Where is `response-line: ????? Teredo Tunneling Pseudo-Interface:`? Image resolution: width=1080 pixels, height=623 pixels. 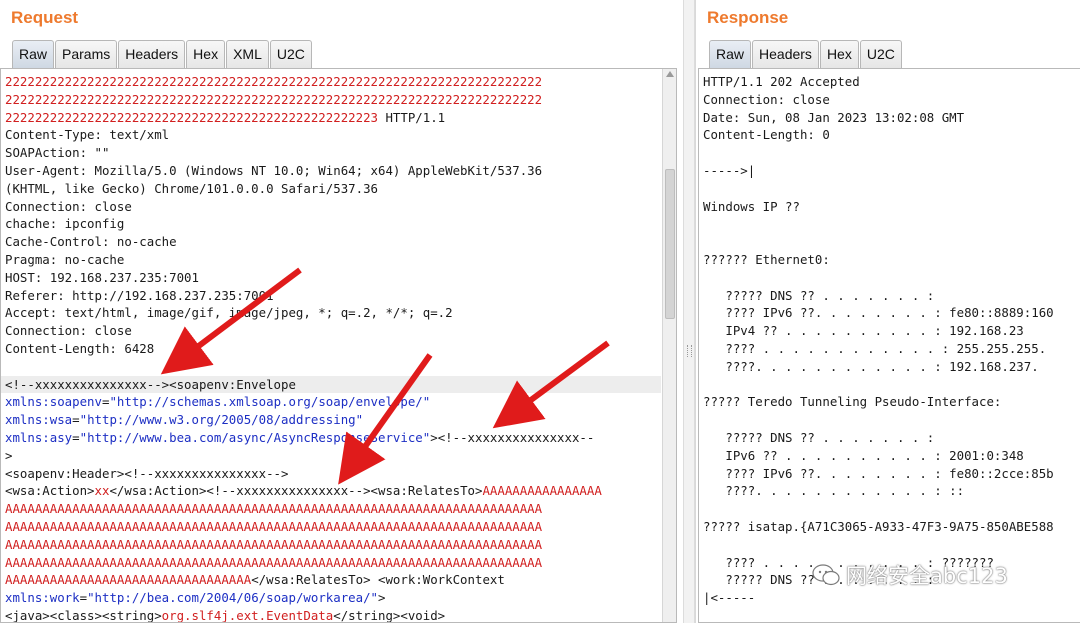 response-line: ????? Teredo Tunneling Pseudo-Interface: is located at coordinates (852, 402).